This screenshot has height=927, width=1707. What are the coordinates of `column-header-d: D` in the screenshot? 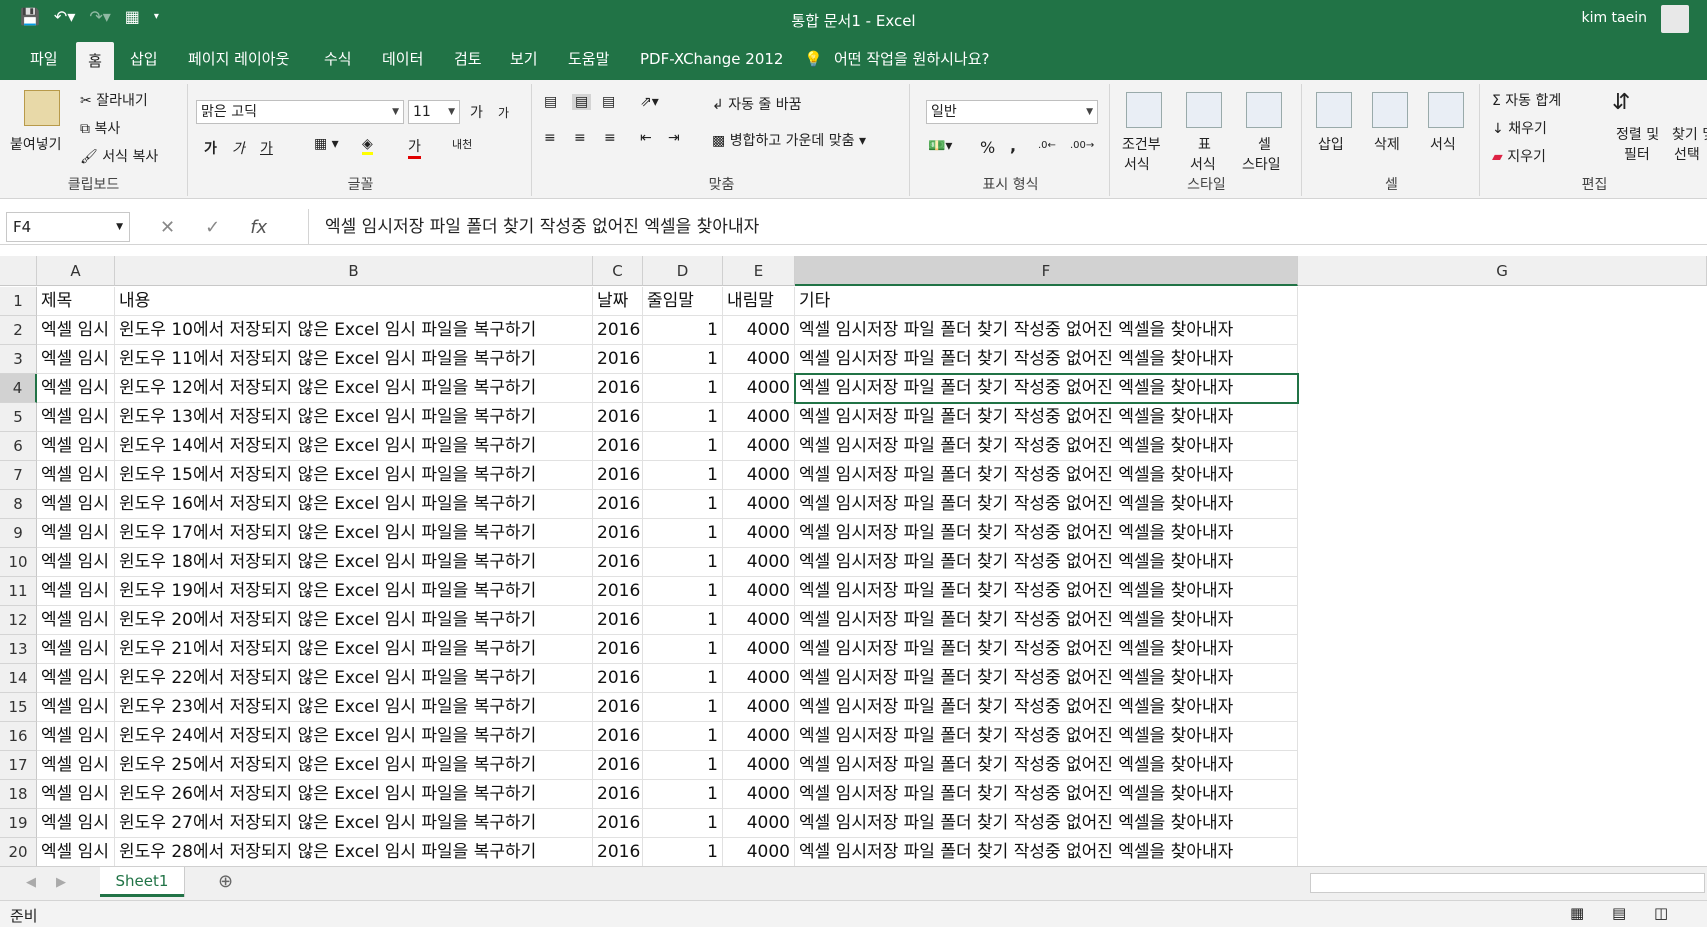 It's located at (683, 271).